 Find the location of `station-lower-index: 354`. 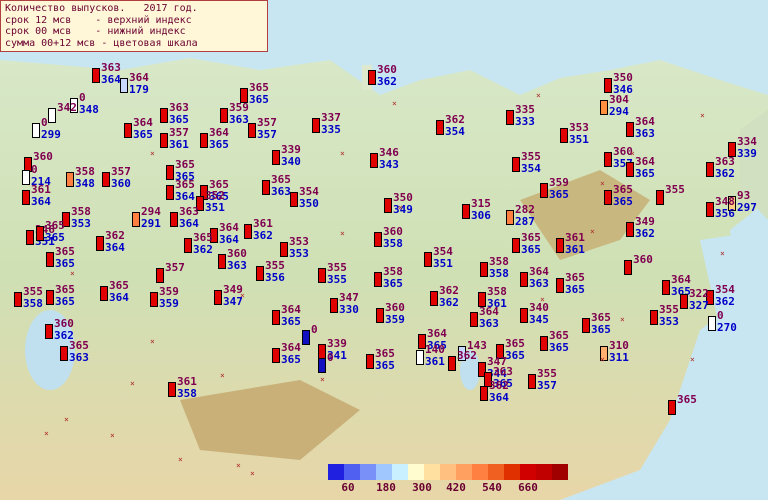

station-lower-index: 354 is located at coordinates (455, 131).